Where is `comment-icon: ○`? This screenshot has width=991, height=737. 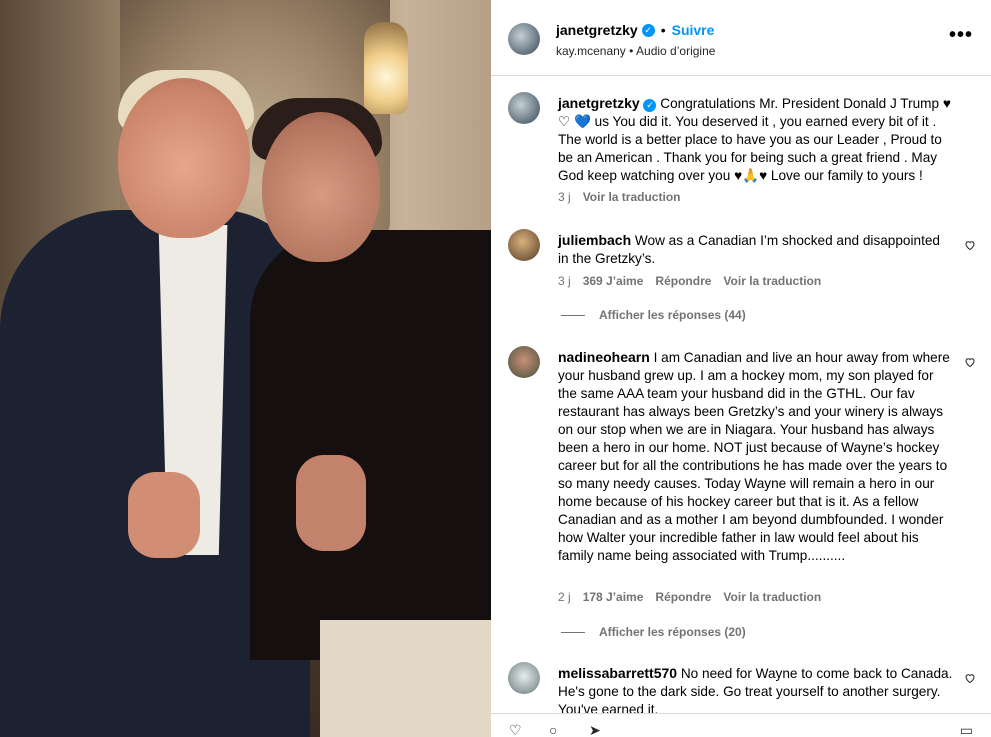 comment-icon: ○ is located at coordinates (553, 729).